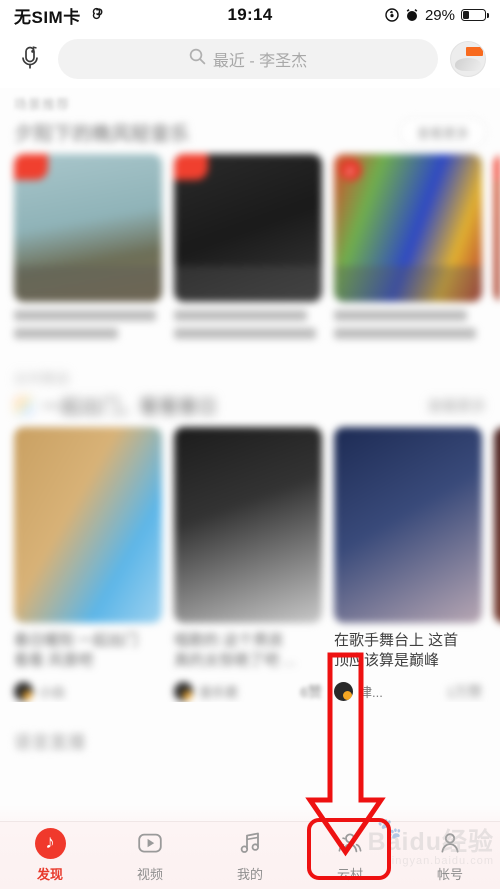  Describe the element at coordinates (412, 15) in the screenshot. I see `alarm-icon` at that location.